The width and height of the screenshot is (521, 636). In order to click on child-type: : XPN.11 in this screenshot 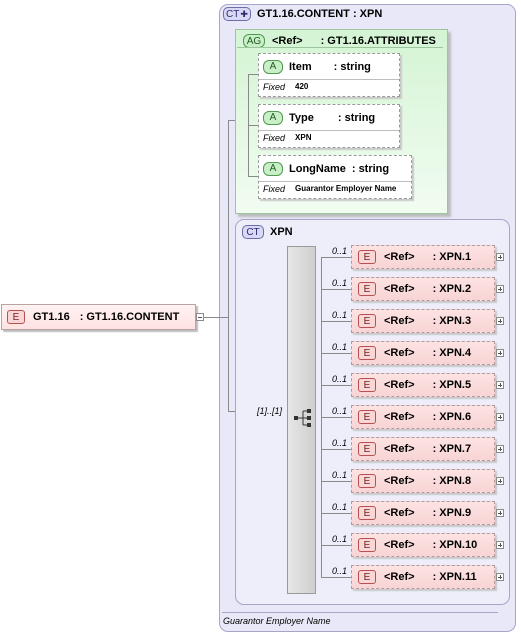, I will do `click(454, 577)`.